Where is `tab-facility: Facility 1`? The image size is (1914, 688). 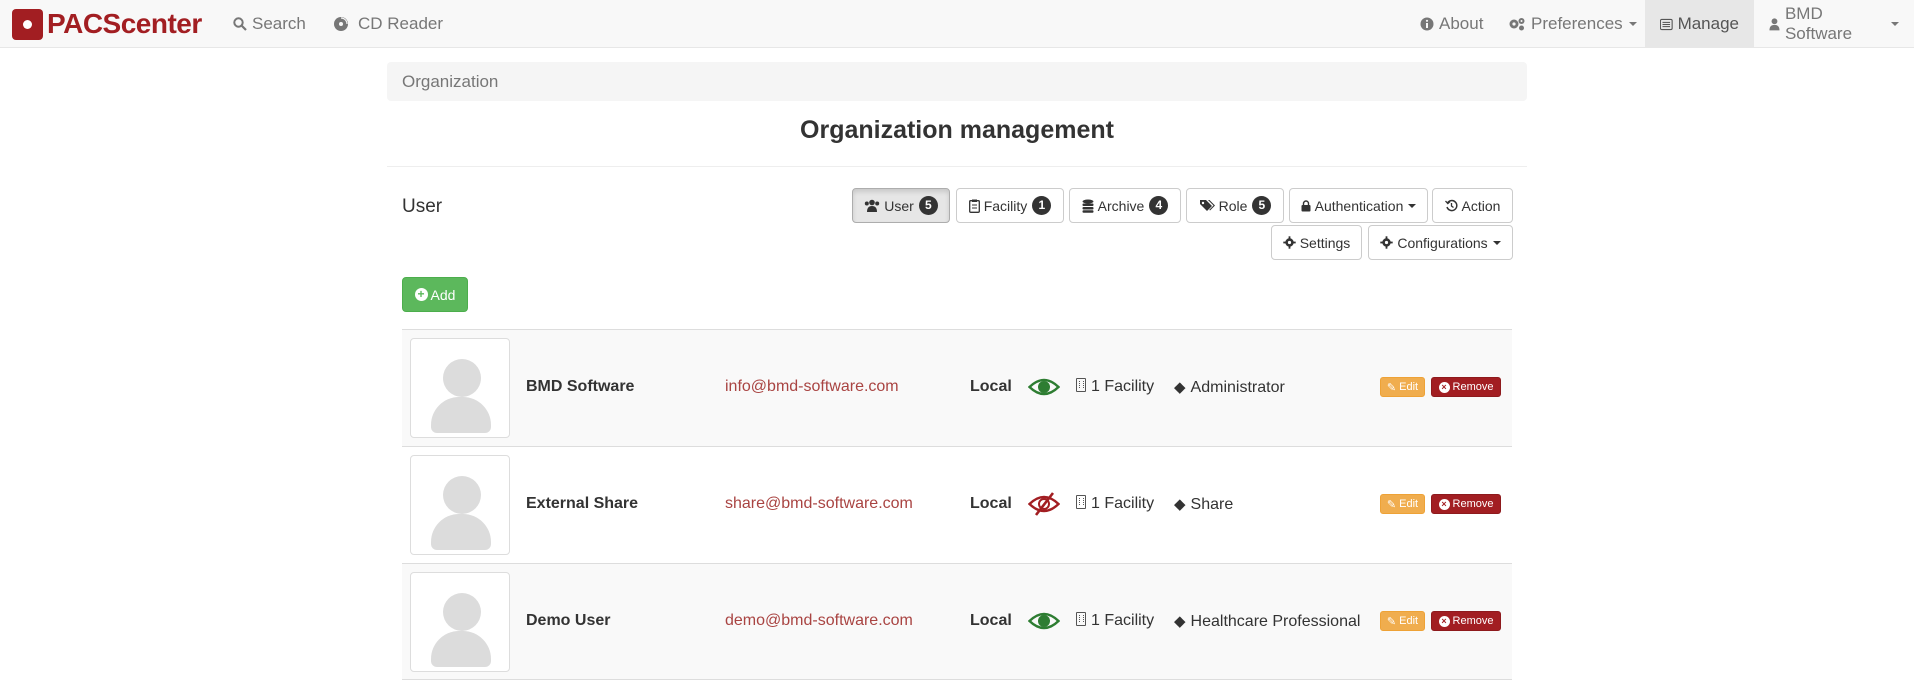 tab-facility: Facility 1 is located at coordinates (1010, 205).